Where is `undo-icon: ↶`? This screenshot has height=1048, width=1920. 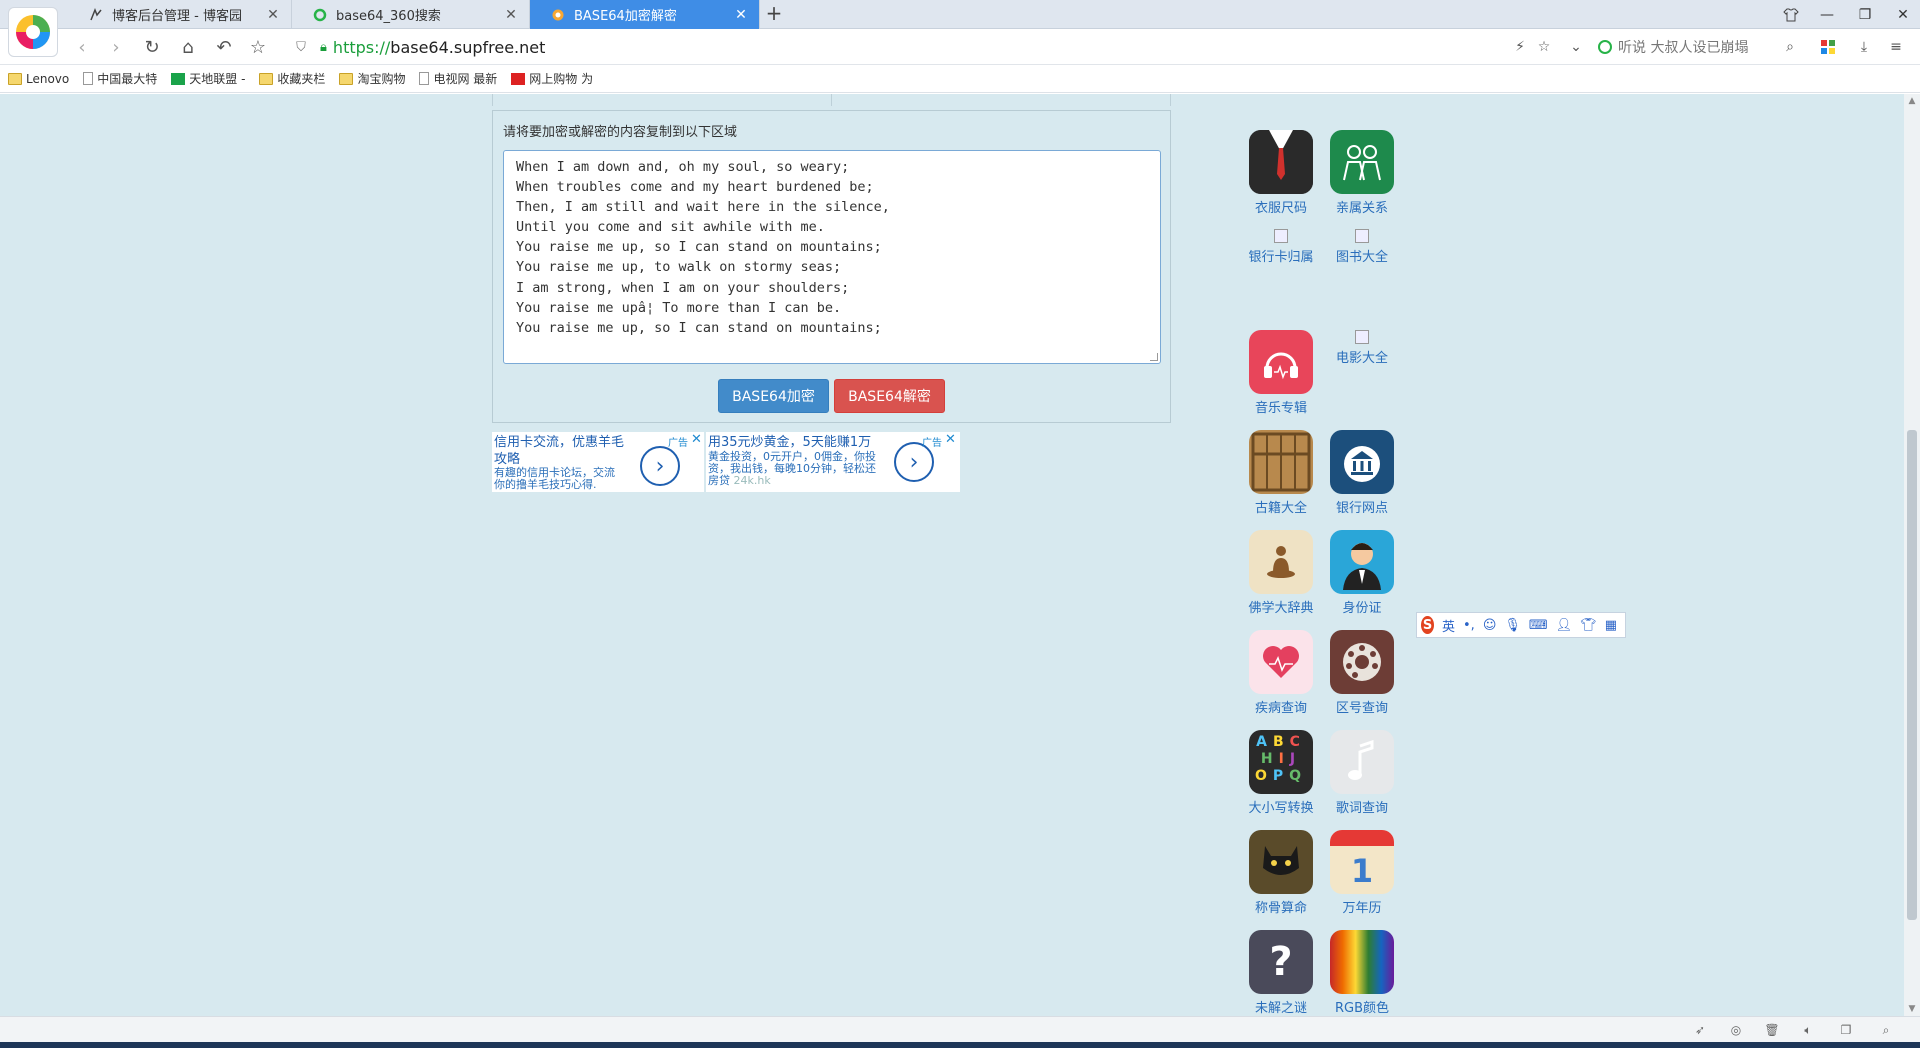
undo-icon: ↶ is located at coordinates (224, 47).